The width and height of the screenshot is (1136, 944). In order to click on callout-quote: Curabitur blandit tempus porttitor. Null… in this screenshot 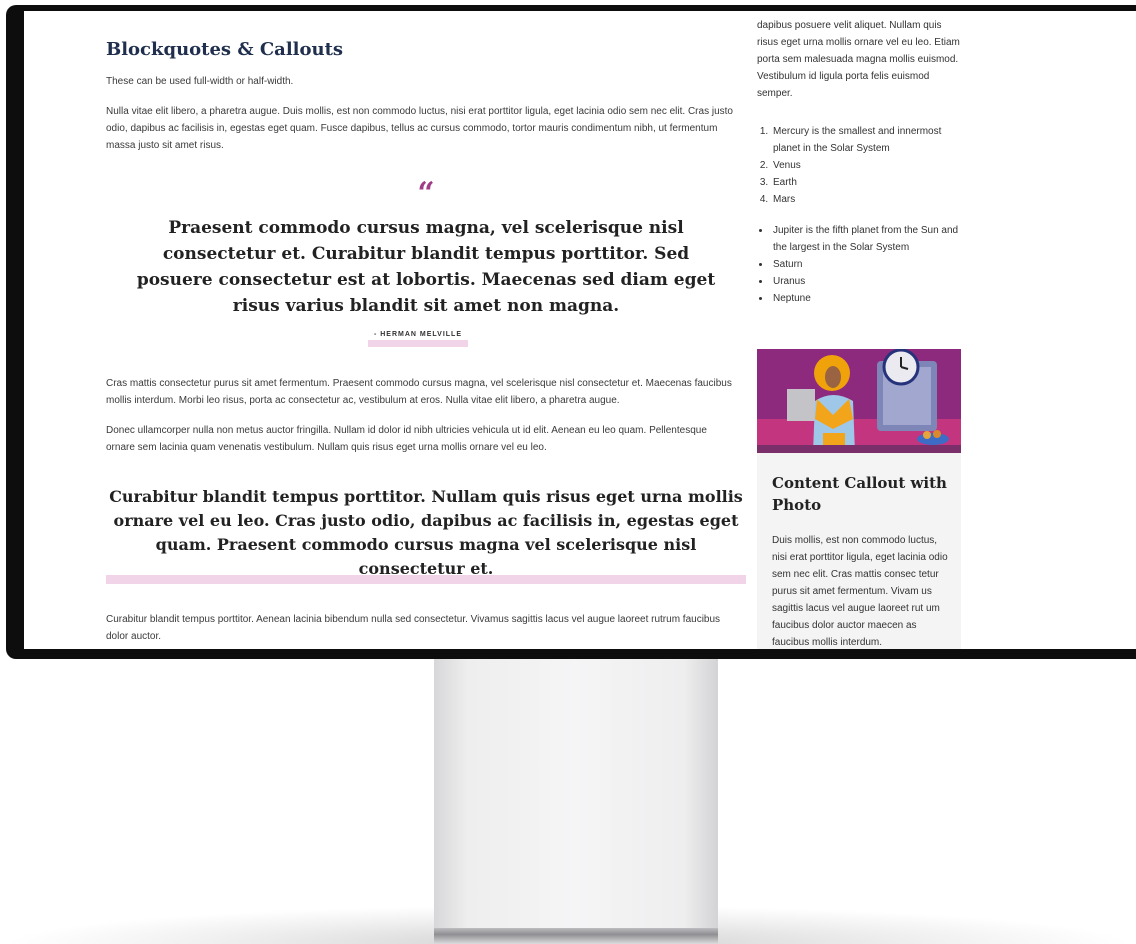, I will do `click(426, 532)`.